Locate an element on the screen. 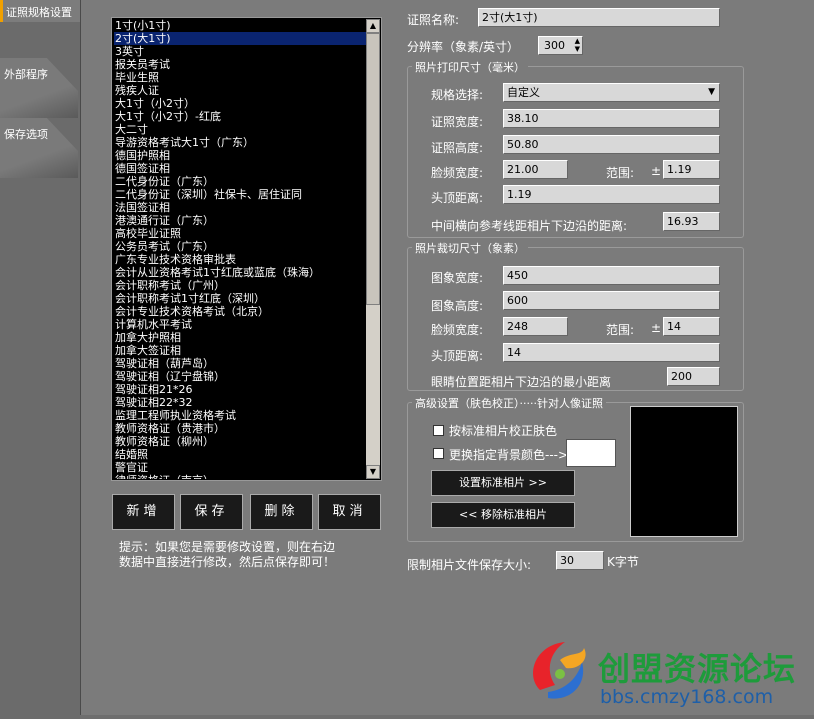 The image size is (814, 719). list-item: 公务员考试（广东） is located at coordinates (240, 246).